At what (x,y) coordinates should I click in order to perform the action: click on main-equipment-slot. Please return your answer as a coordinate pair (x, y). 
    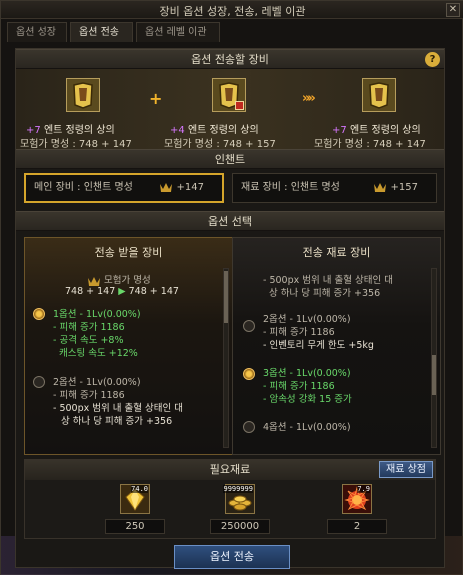
    Looking at the image, I should click on (83, 95).